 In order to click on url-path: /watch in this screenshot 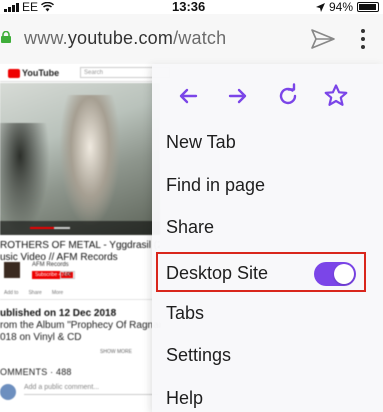, I will do `click(200, 38)`.